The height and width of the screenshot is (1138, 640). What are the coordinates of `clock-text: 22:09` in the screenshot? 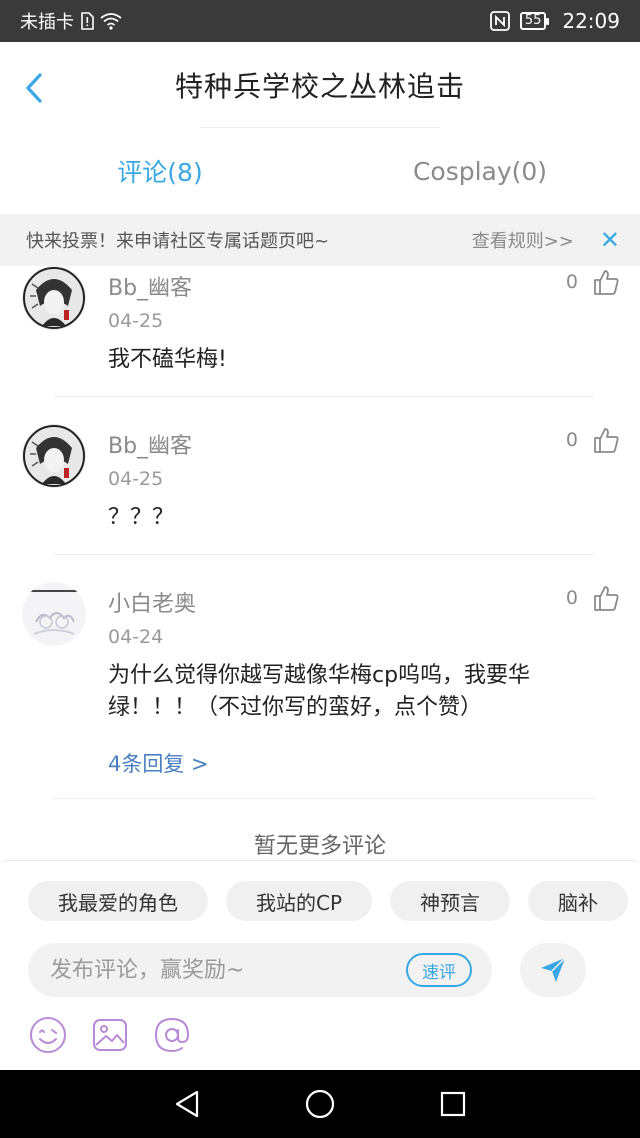 It's located at (591, 21).